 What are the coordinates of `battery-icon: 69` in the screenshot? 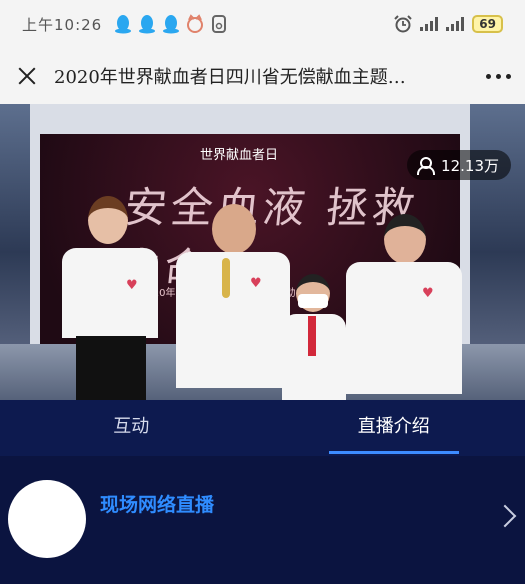 It's located at (487, 24).